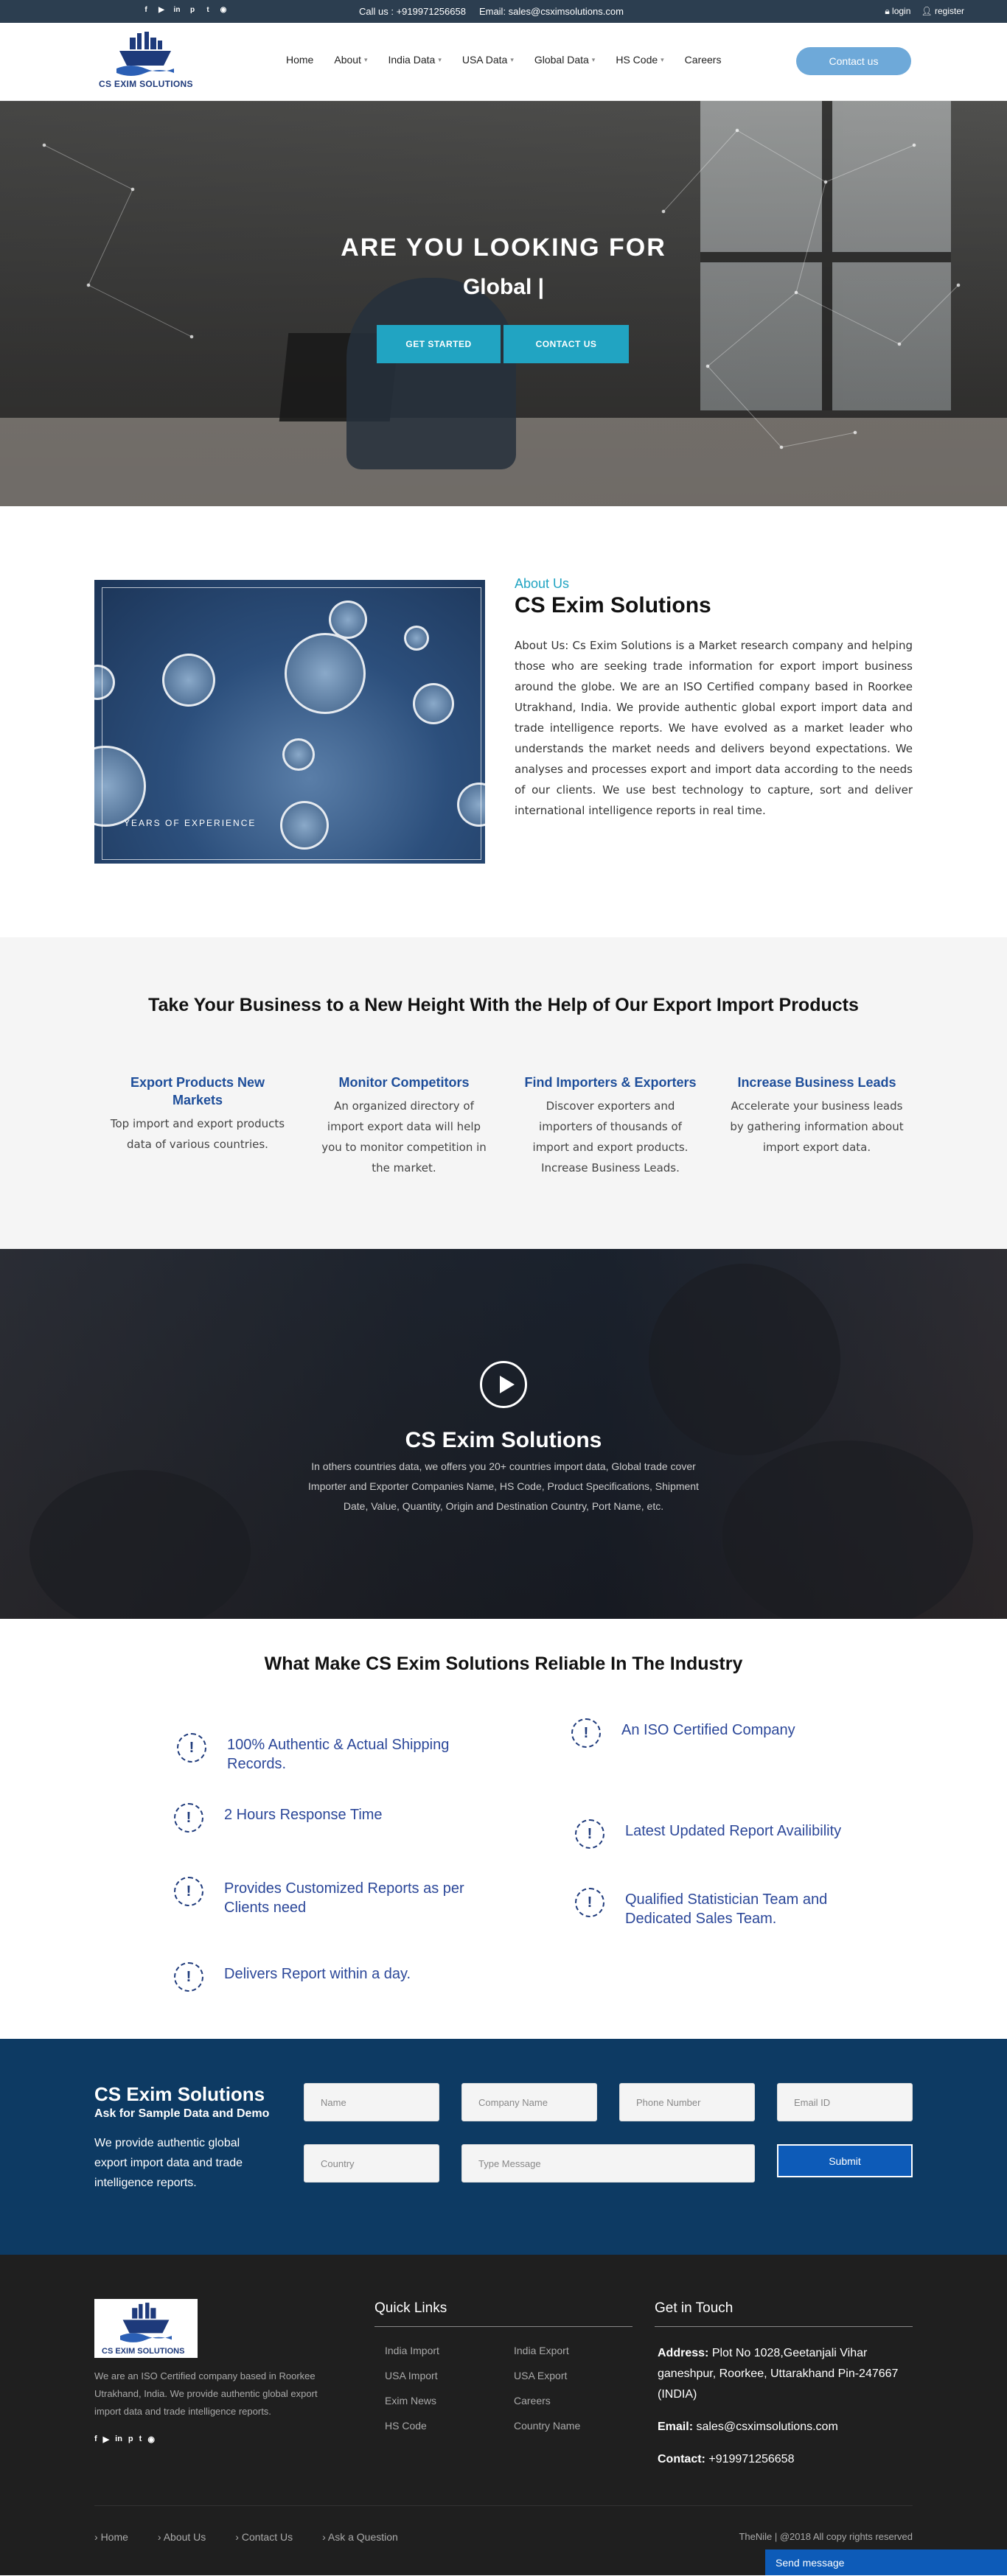 The width and height of the screenshot is (1007, 2576). I want to click on hero-heading: ARE YOU LOOKING FOR, so click(503, 248).